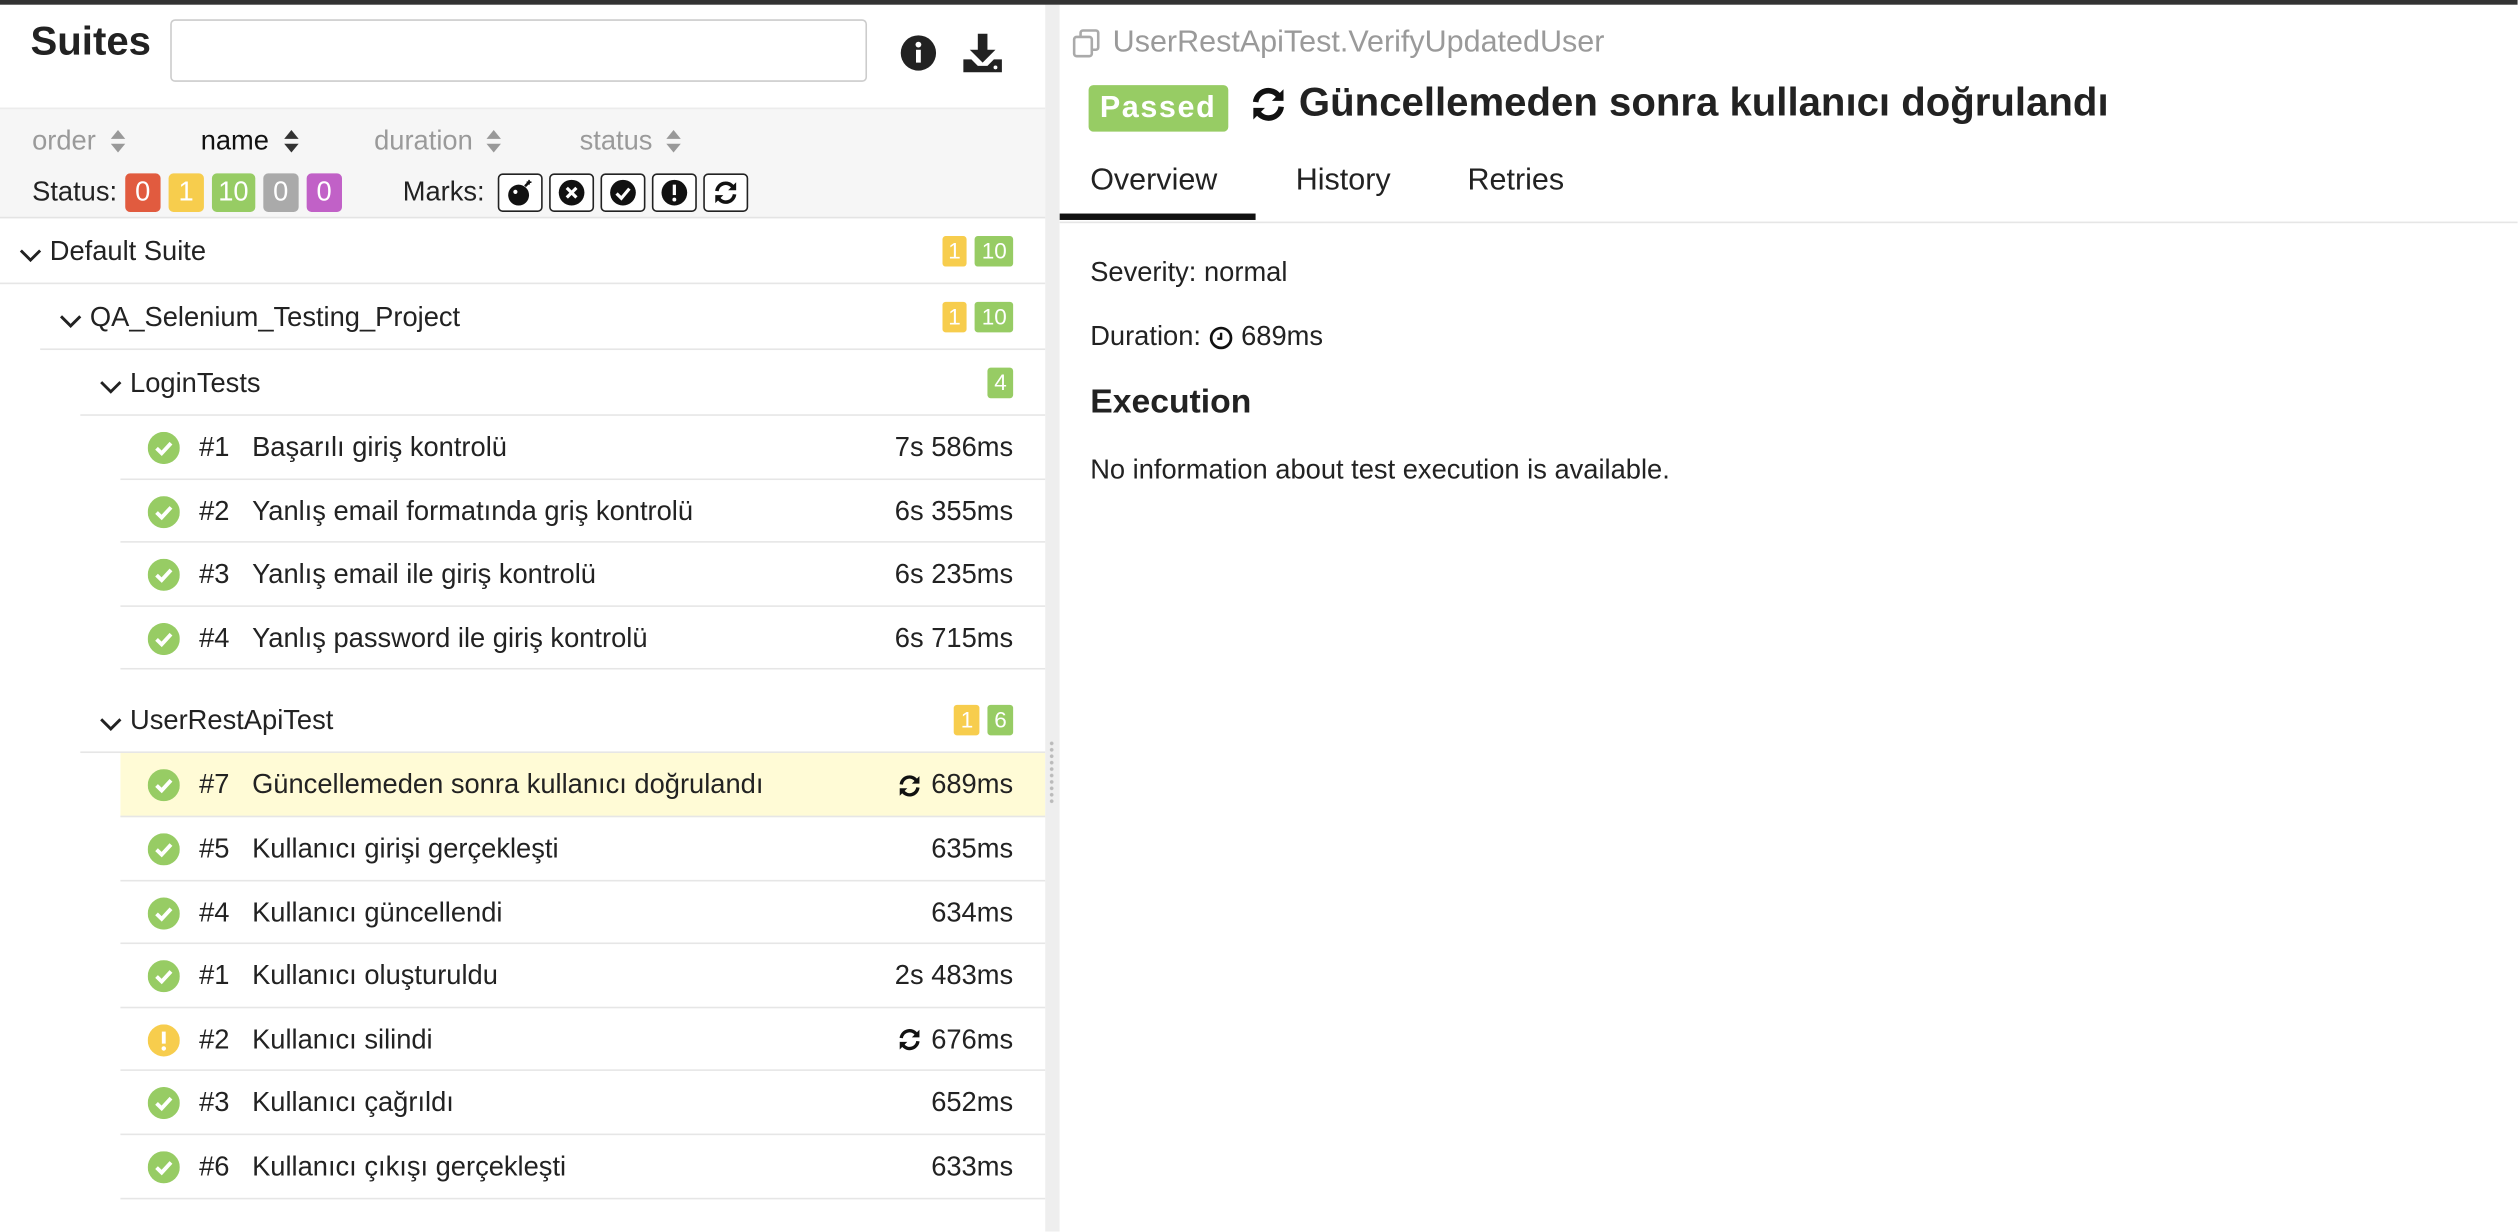 Image resolution: width=2518 pixels, height=1232 pixels. Describe the element at coordinates (583, 976) in the screenshot. I see `test-case-row: #1 Kullanıcı oluşturuldu 2s 483ms` at that location.